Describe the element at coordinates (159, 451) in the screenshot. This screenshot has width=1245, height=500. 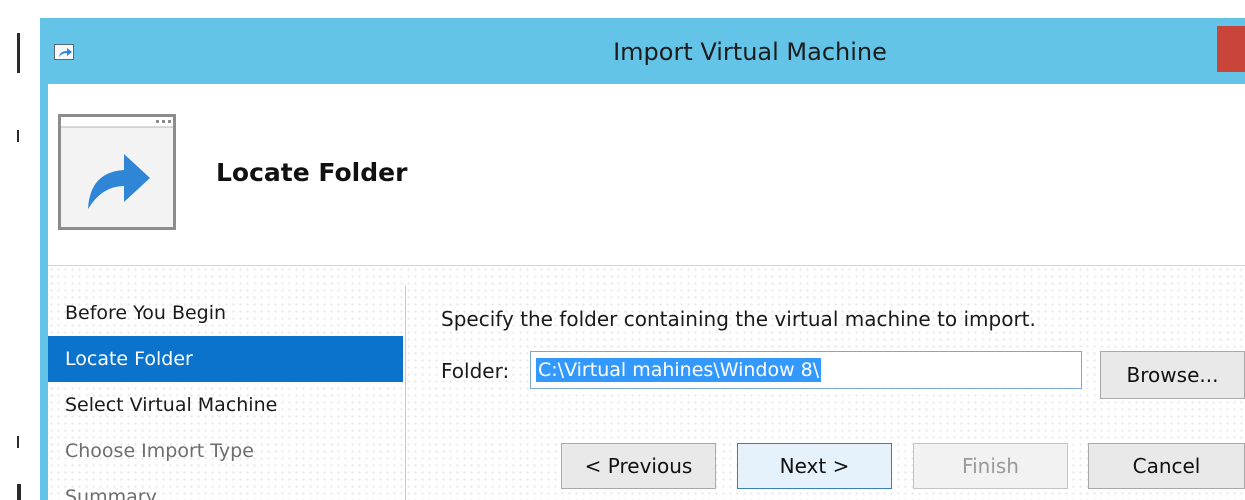
I see `step-choose-import-type: Choose Import Type` at that location.